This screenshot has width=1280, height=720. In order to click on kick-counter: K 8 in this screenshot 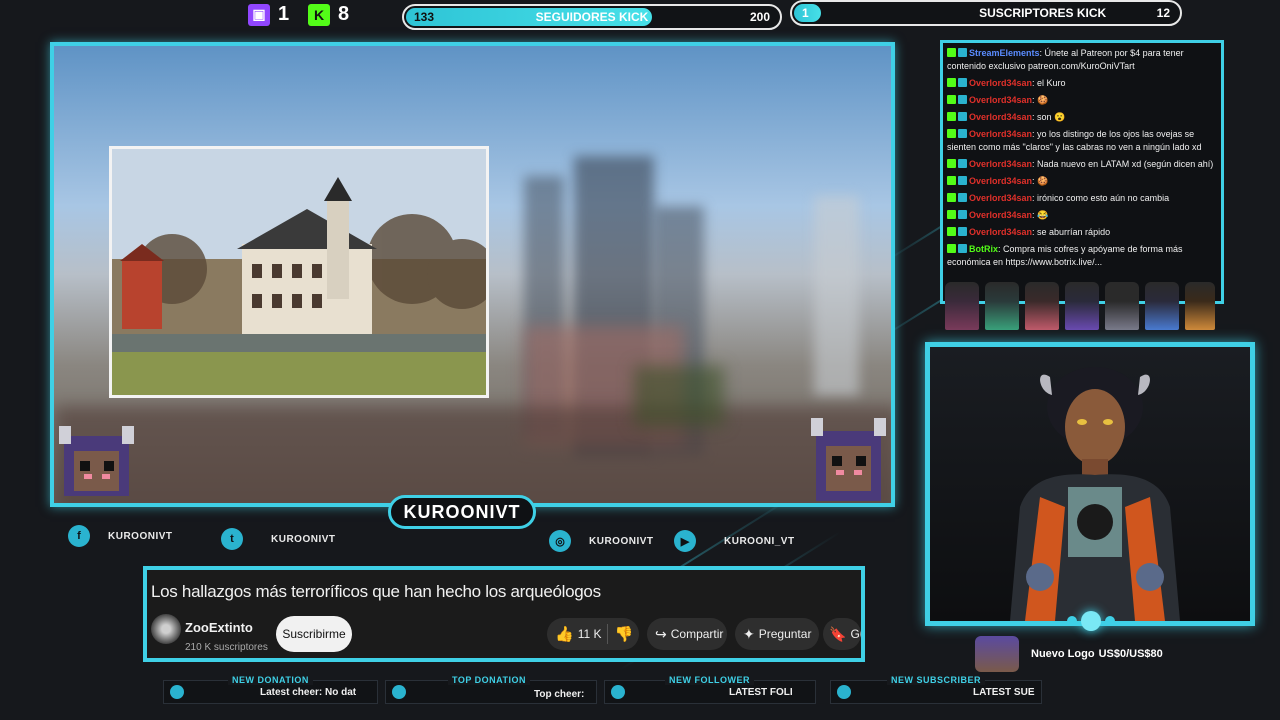, I will do `click(328, 14)`.